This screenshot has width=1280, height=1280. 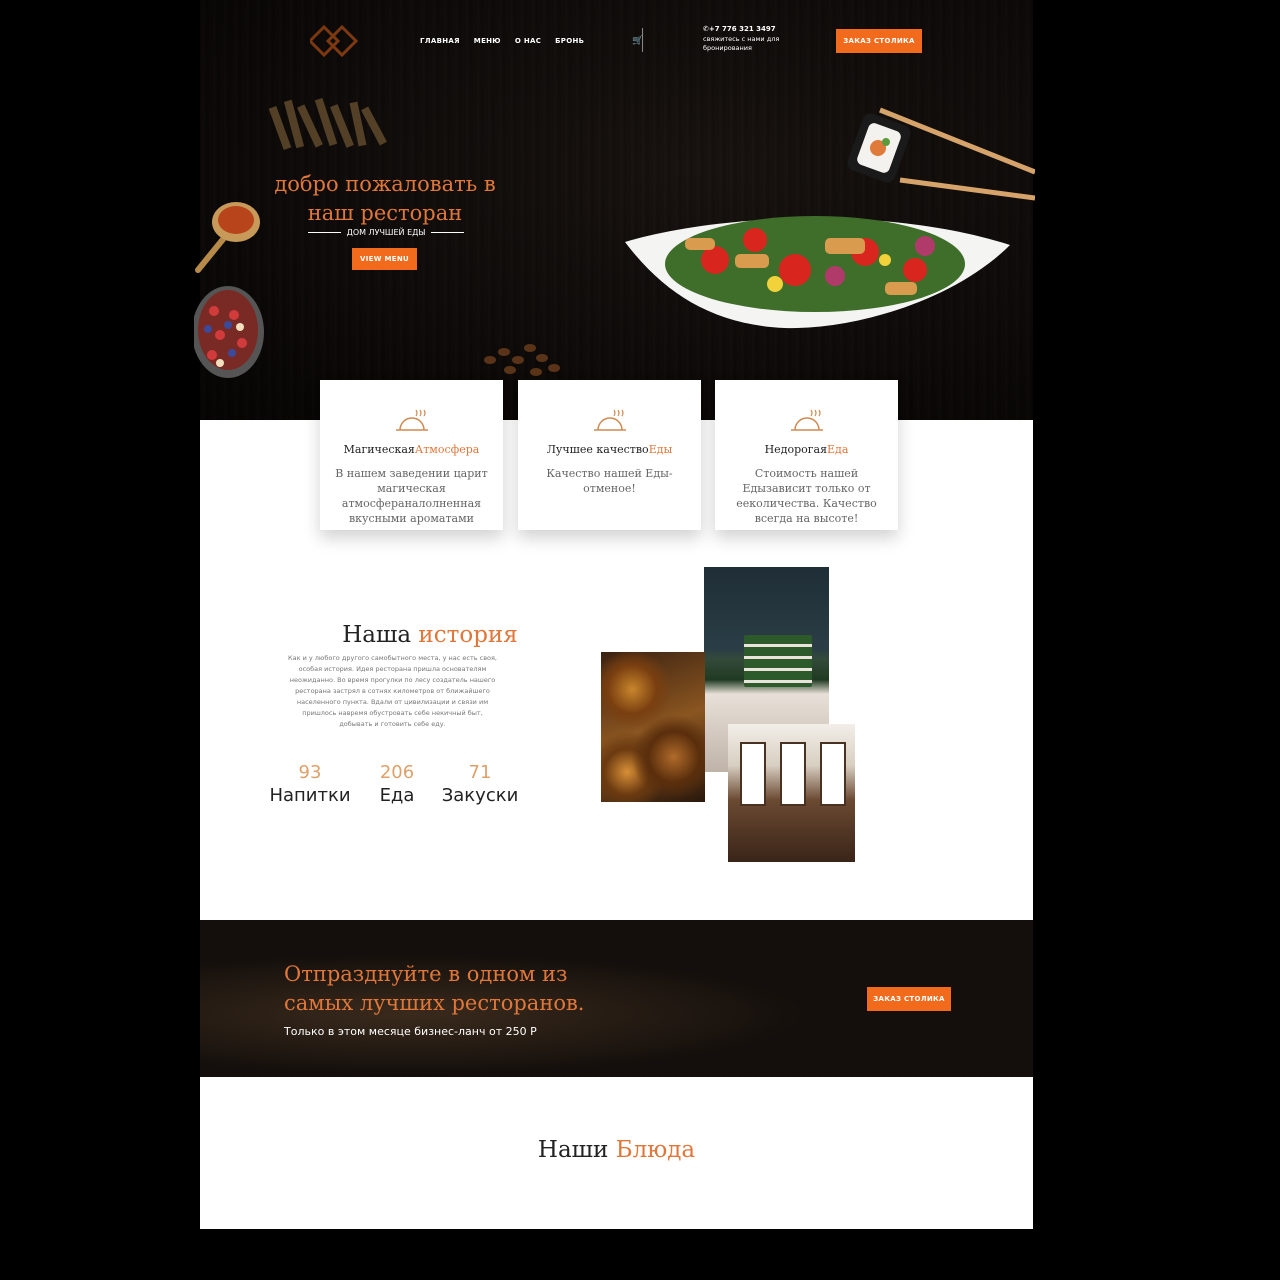 What do you see at coordinates (327, 124) in the screenshot?
I see `fries-image` at bounding box center [327, 124].